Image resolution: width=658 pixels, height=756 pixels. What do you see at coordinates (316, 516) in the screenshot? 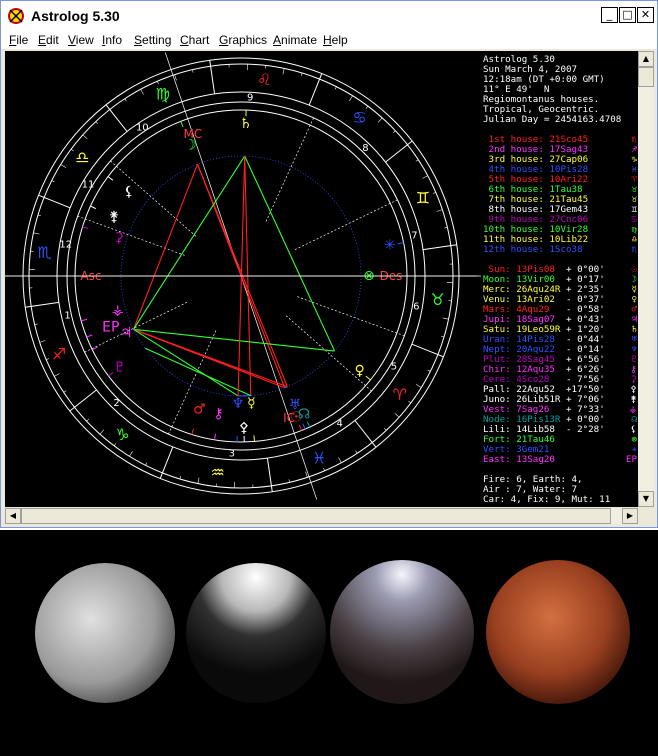
I see `horizontal-scroll-thumb` at bounding box center [316, 516].